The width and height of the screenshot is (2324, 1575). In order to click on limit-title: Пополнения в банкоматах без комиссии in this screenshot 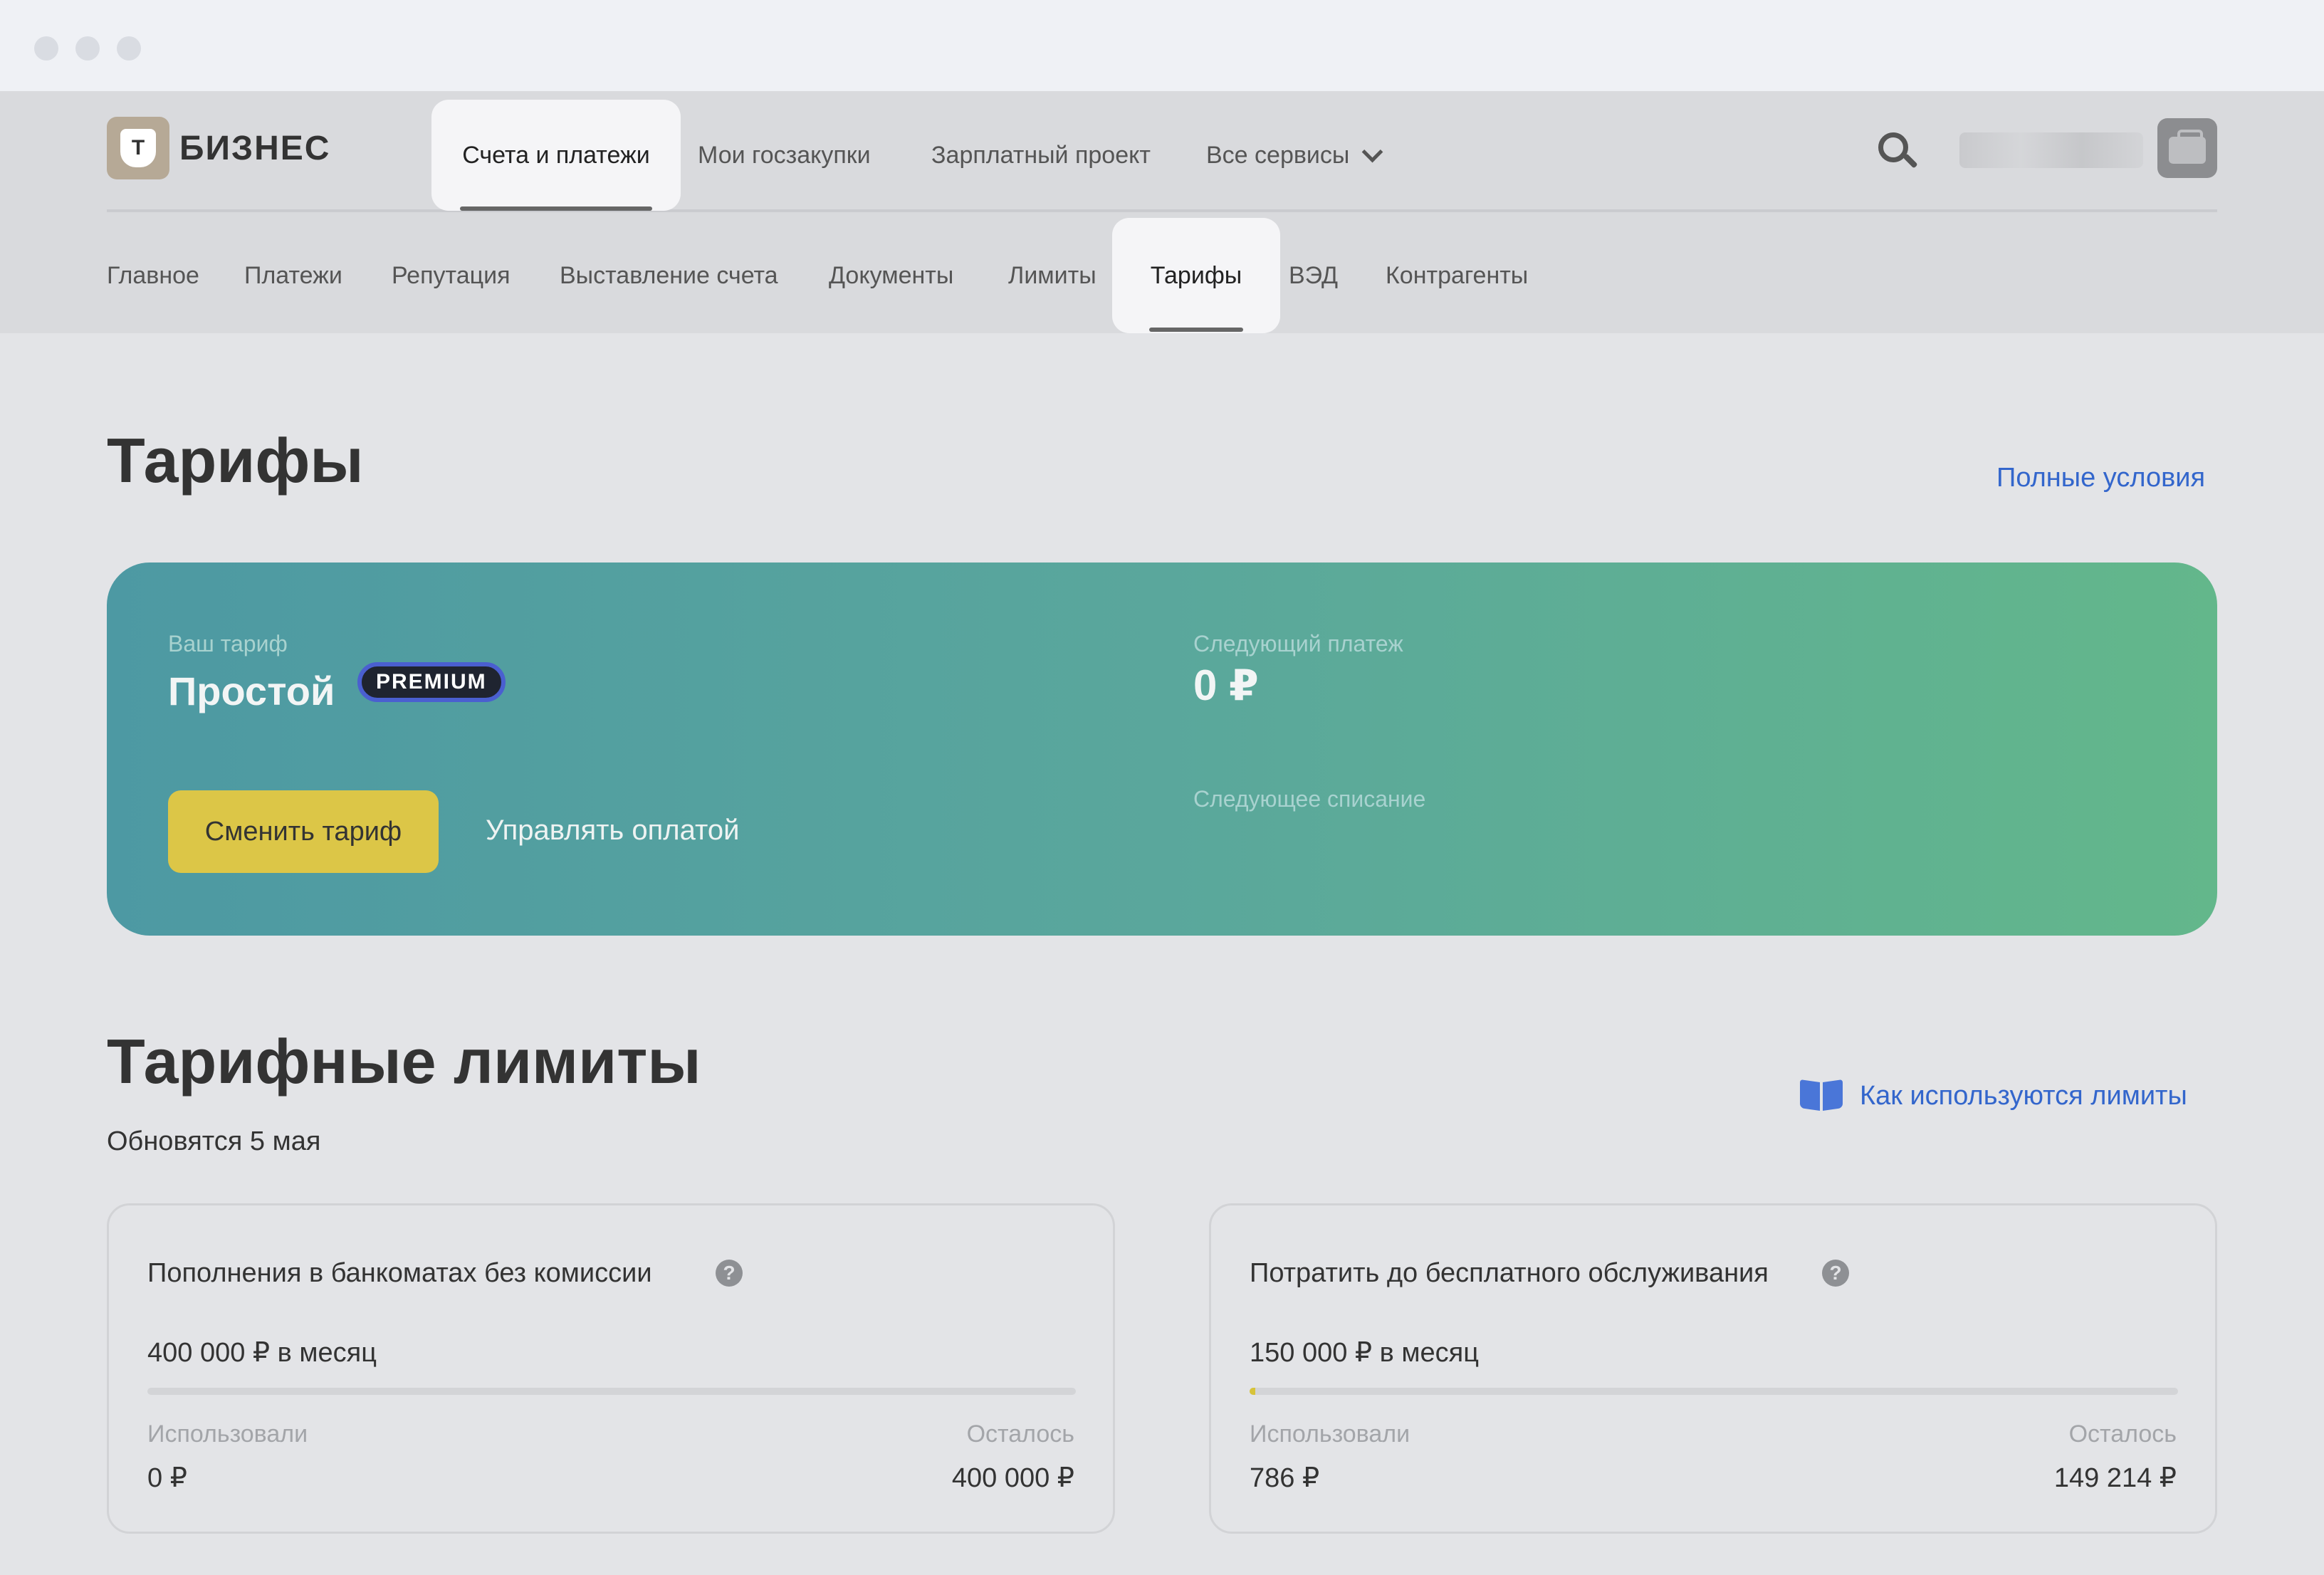, I will do `click(399, 1273)`.